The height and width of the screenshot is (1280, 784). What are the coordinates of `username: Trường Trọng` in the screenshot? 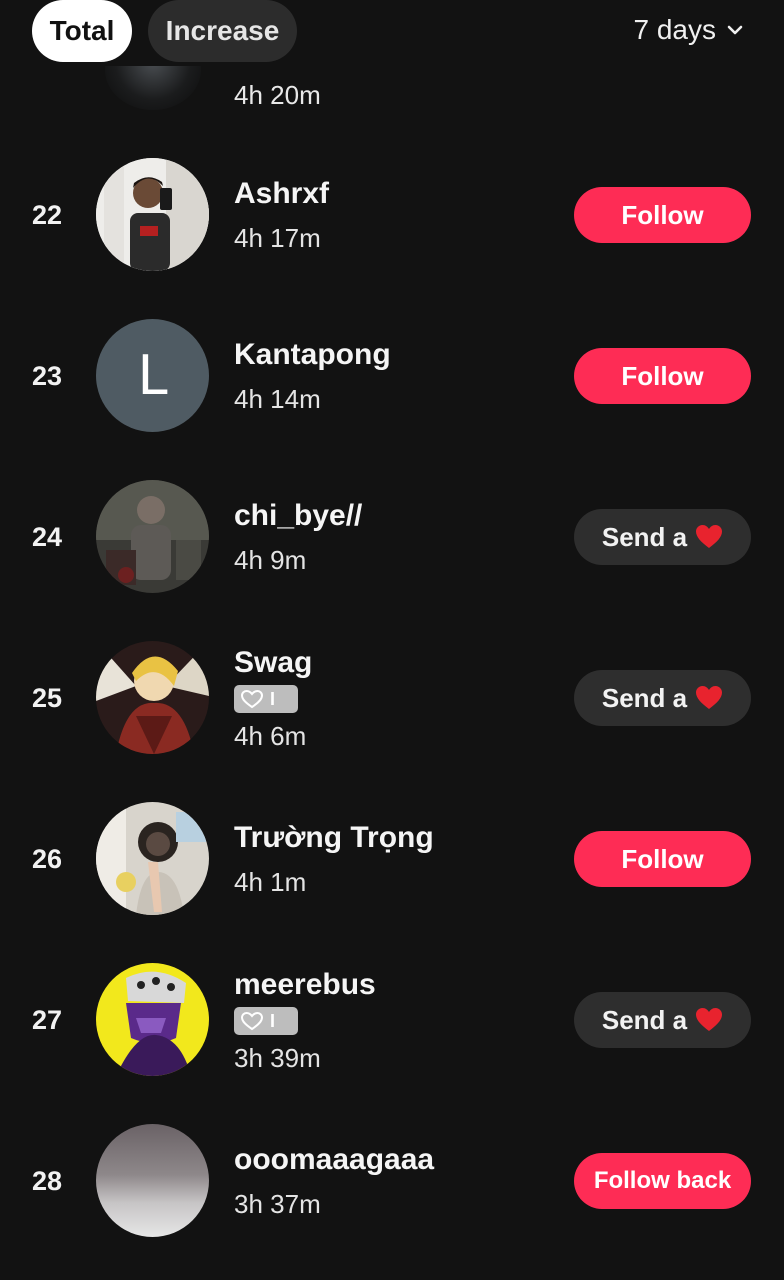 It's located at (334, 838).